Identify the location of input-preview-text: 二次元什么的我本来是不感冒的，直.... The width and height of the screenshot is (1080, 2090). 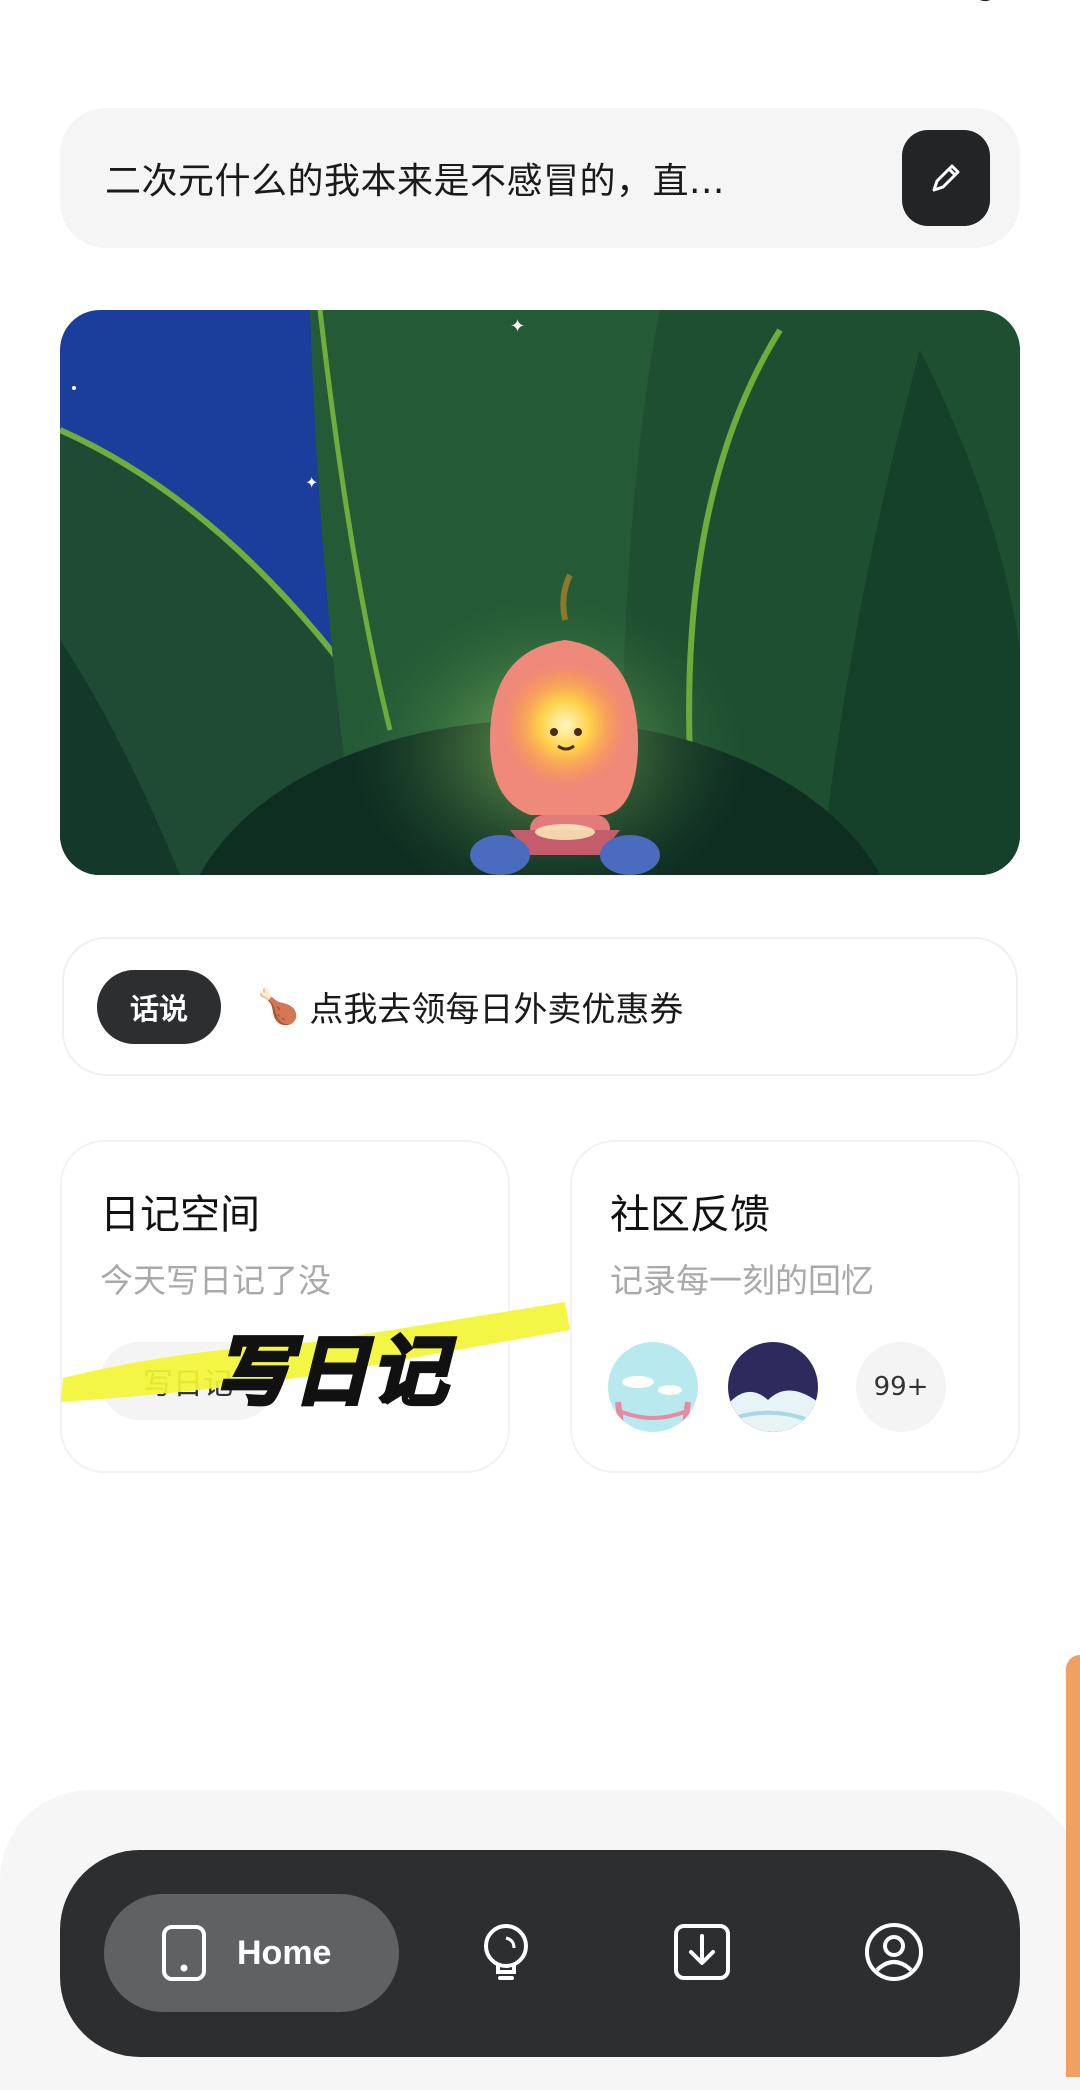
(415, 181).